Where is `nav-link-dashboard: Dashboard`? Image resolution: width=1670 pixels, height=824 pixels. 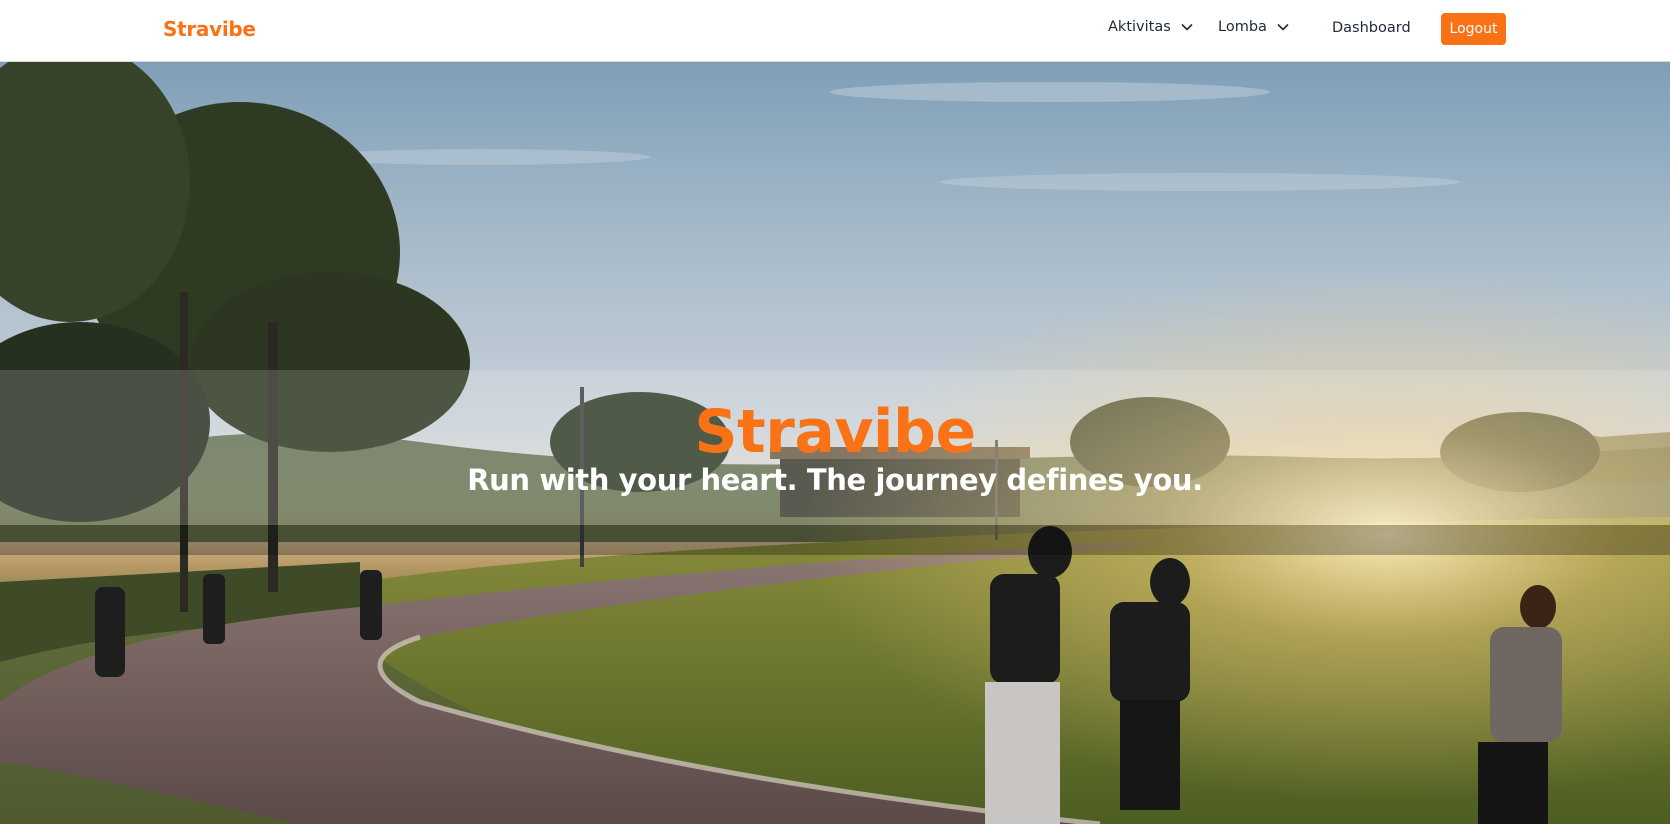
nav-link-dashboard: Dashboard is located at coordinates (1371, 28).